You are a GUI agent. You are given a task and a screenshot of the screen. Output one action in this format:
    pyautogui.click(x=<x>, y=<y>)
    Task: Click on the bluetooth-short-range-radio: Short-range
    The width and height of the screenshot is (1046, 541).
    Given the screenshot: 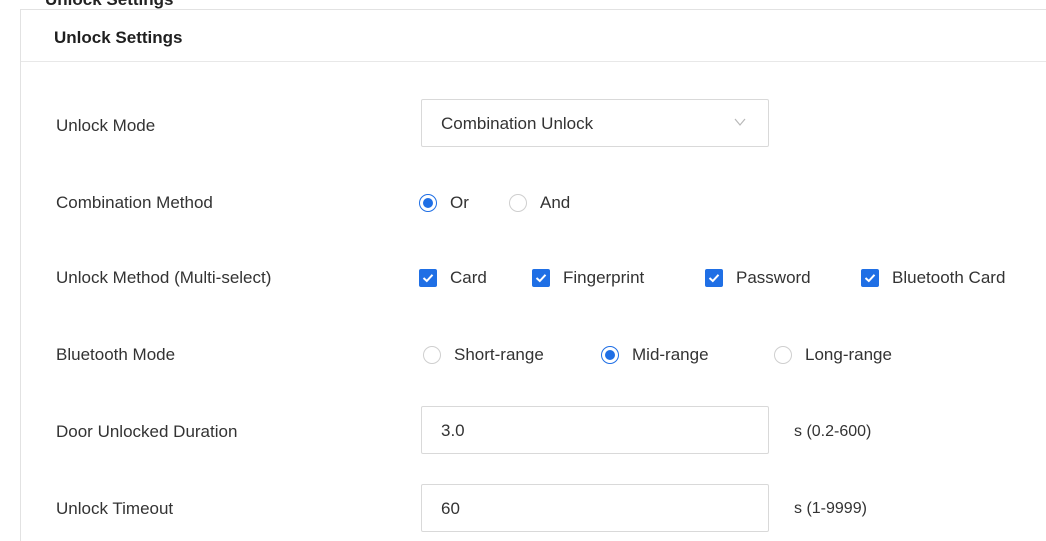 What is the action you would take?
    pyautogui.click(x=483, y=355)
    